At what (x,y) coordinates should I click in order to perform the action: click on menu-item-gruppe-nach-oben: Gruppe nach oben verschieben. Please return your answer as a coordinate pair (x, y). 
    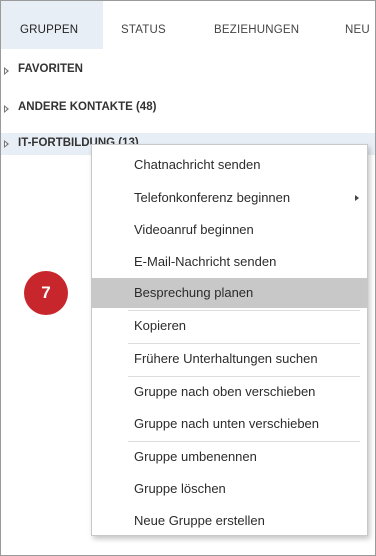
    Looking at the image, I should click on (229, 392).